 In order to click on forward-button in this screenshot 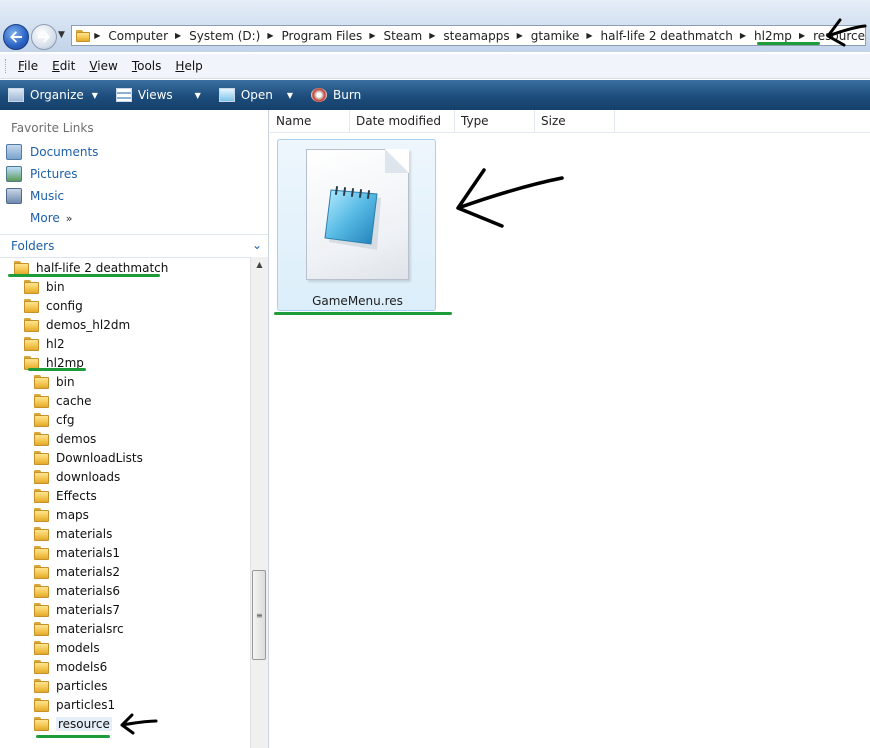, I will do `click(44, 37)`.